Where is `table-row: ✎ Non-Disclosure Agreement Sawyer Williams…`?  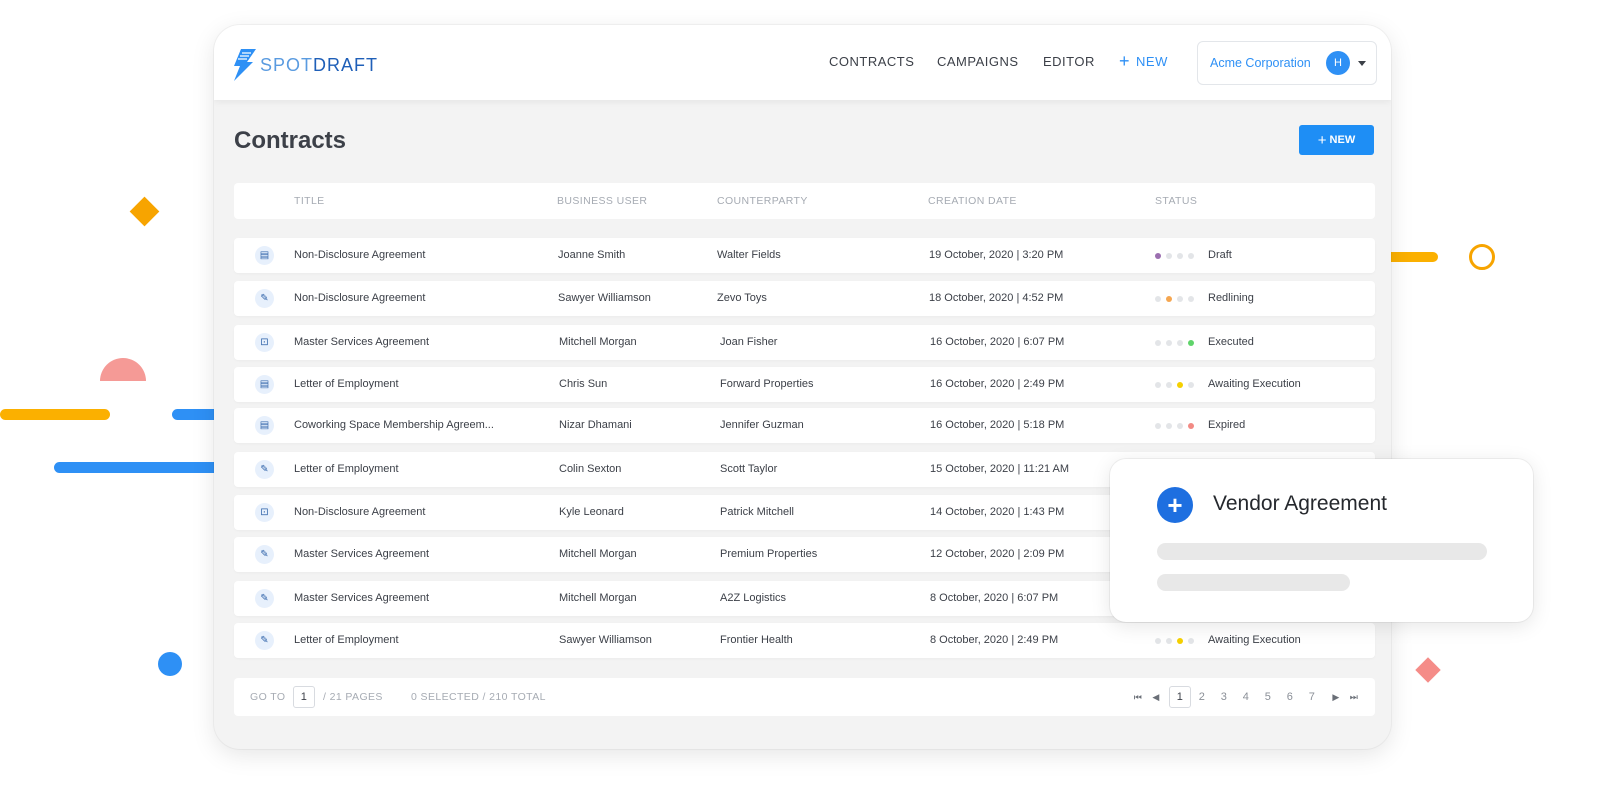
table-row: ✎ Non-Disclosure Agreement Sawyer Williams… is located at coordinates (804, 298).